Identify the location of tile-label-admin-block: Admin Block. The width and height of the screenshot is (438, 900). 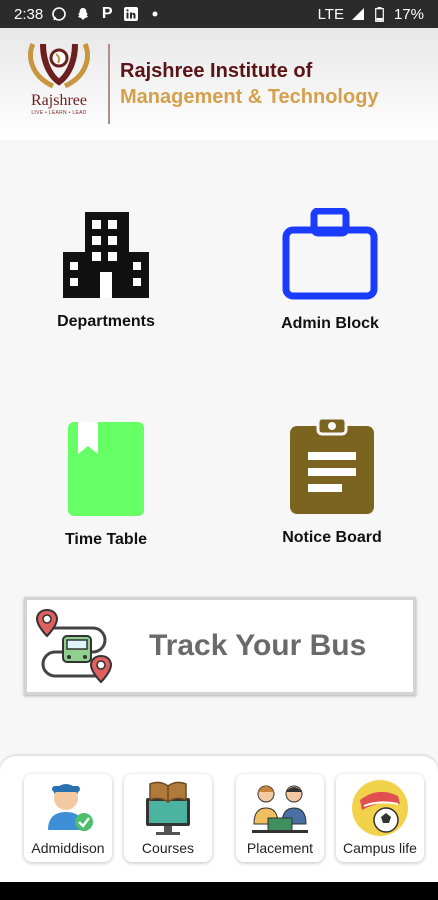
(330, 323).